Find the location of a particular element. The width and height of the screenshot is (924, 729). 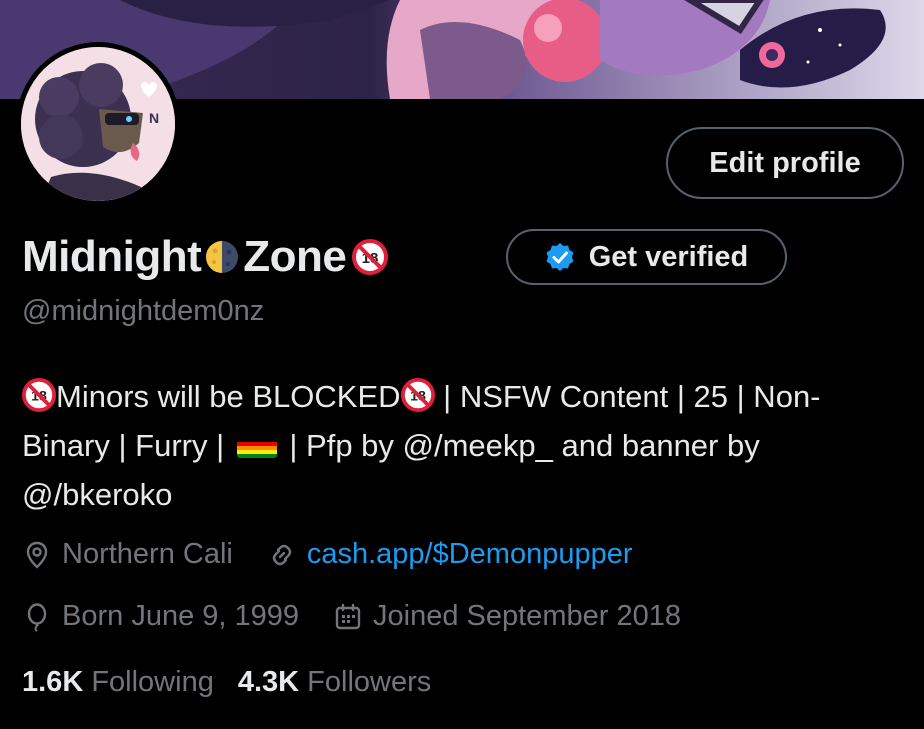

followers-stat: 4.3K Followers is located at coordinates (334, 682).